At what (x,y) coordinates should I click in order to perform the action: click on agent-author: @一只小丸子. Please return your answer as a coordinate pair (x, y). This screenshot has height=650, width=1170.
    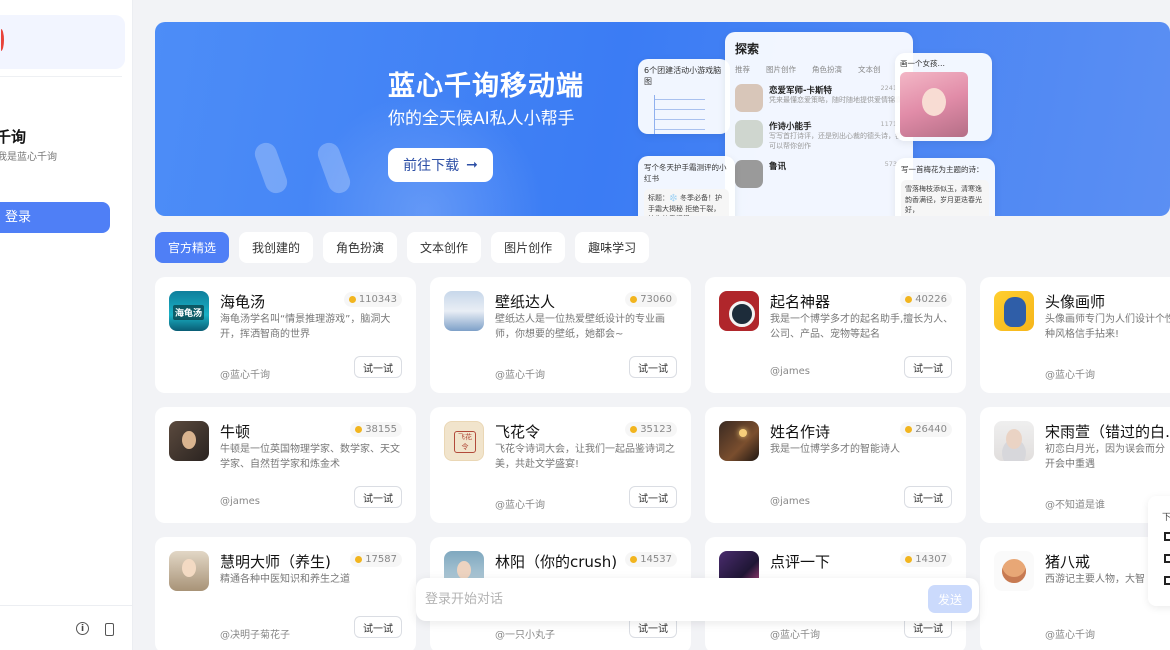
    Looking at the image, I should click on (525, 635).